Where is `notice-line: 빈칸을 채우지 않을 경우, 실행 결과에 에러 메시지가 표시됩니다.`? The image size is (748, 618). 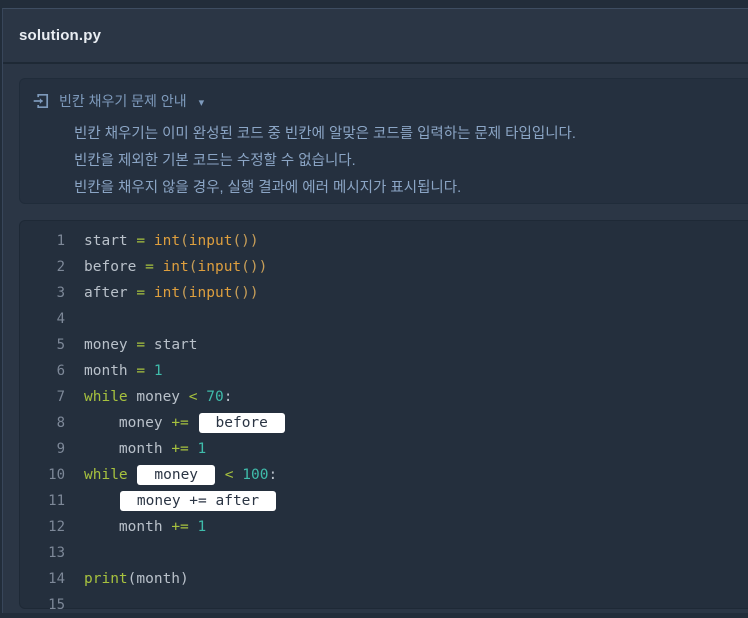 notice-line: 빈칸을 채우지 않을 경우, 실행 결과에 에러 메시지가 표시됩니다. is located at coordinates (268, 188).